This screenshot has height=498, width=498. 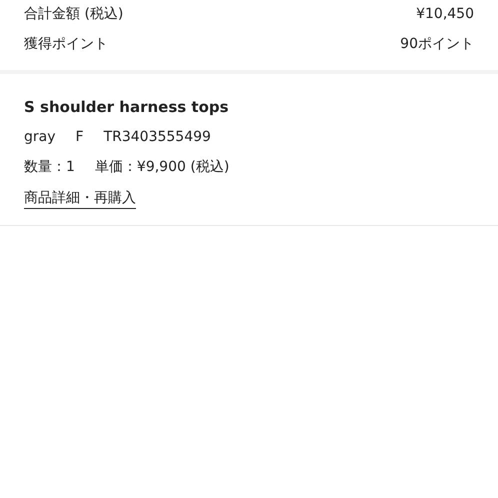 I want to click on product-name: S shoulder harness tops, so click(x=127, y=107).